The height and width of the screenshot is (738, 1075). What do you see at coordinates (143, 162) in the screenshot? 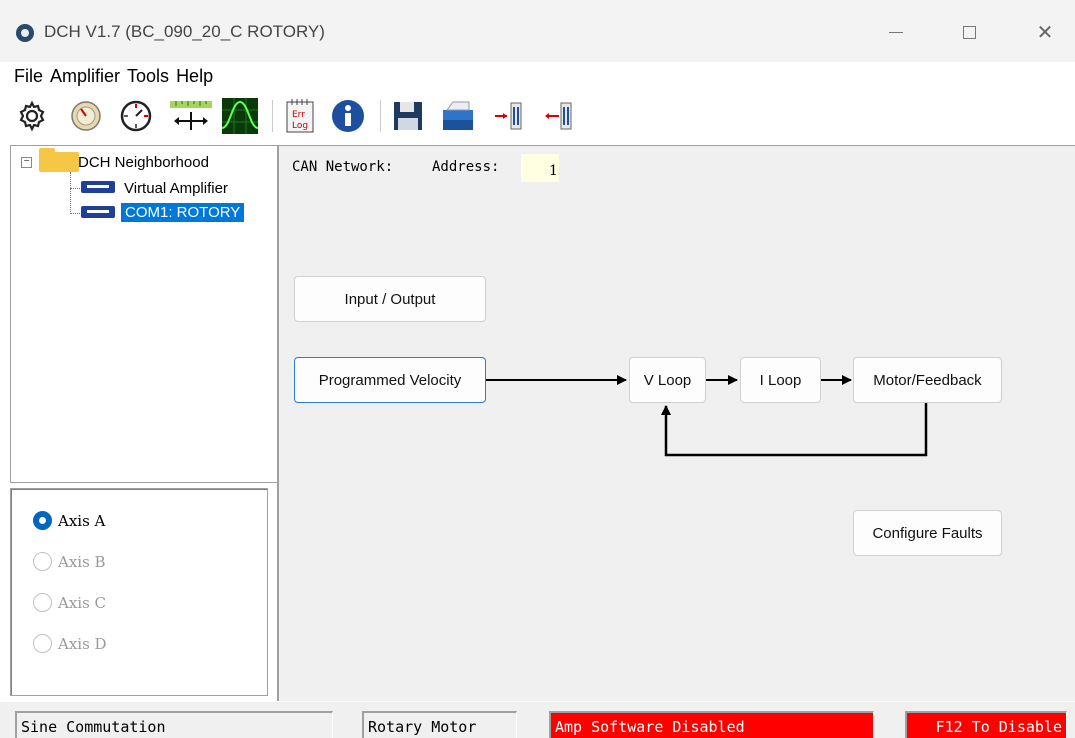
I see `tree-root-label: DCH Neighborhood` at bounding box center [143, 162].